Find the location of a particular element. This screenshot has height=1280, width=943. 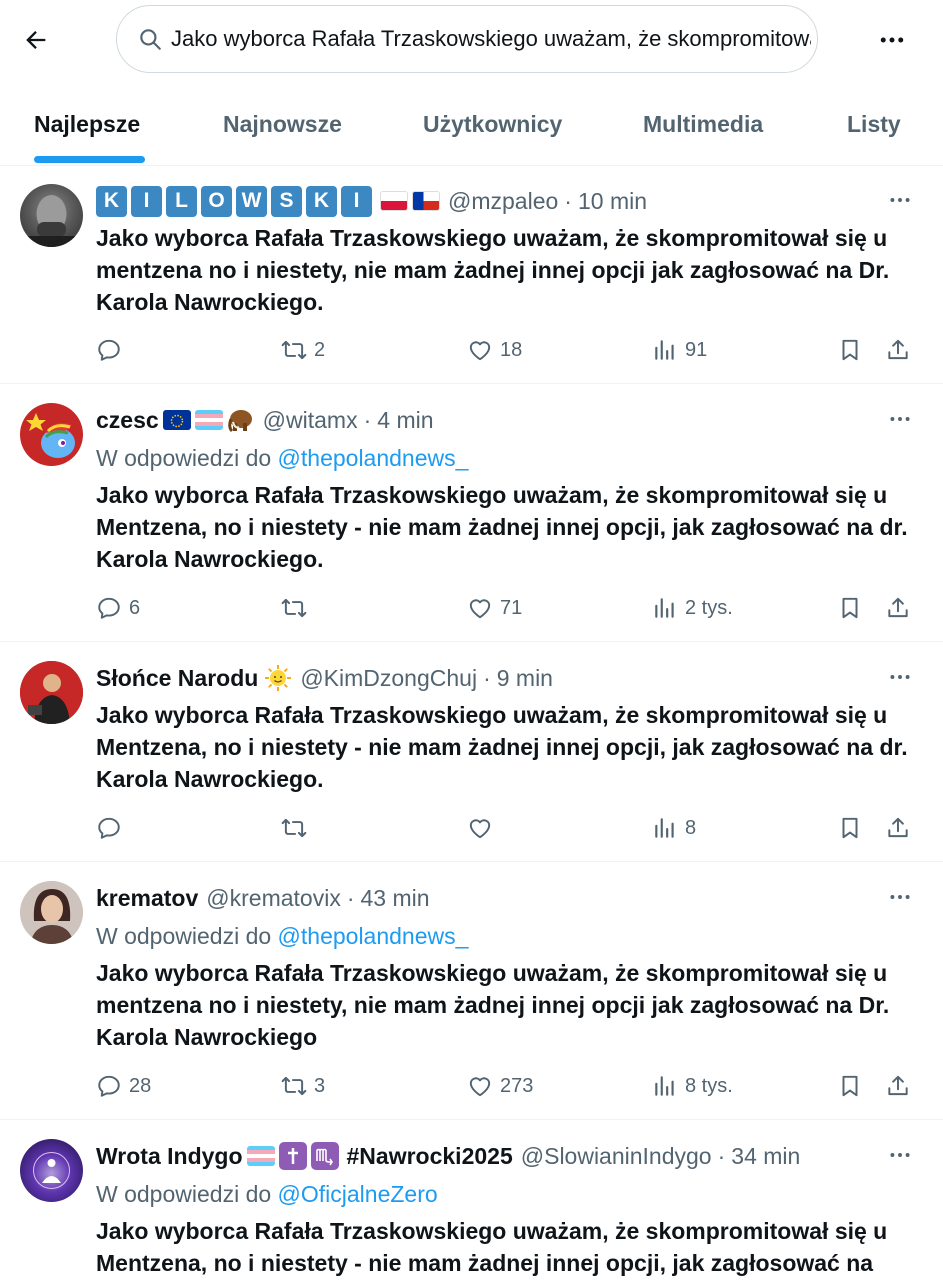

like-count: 273 is located at coordinates (517, 1085).